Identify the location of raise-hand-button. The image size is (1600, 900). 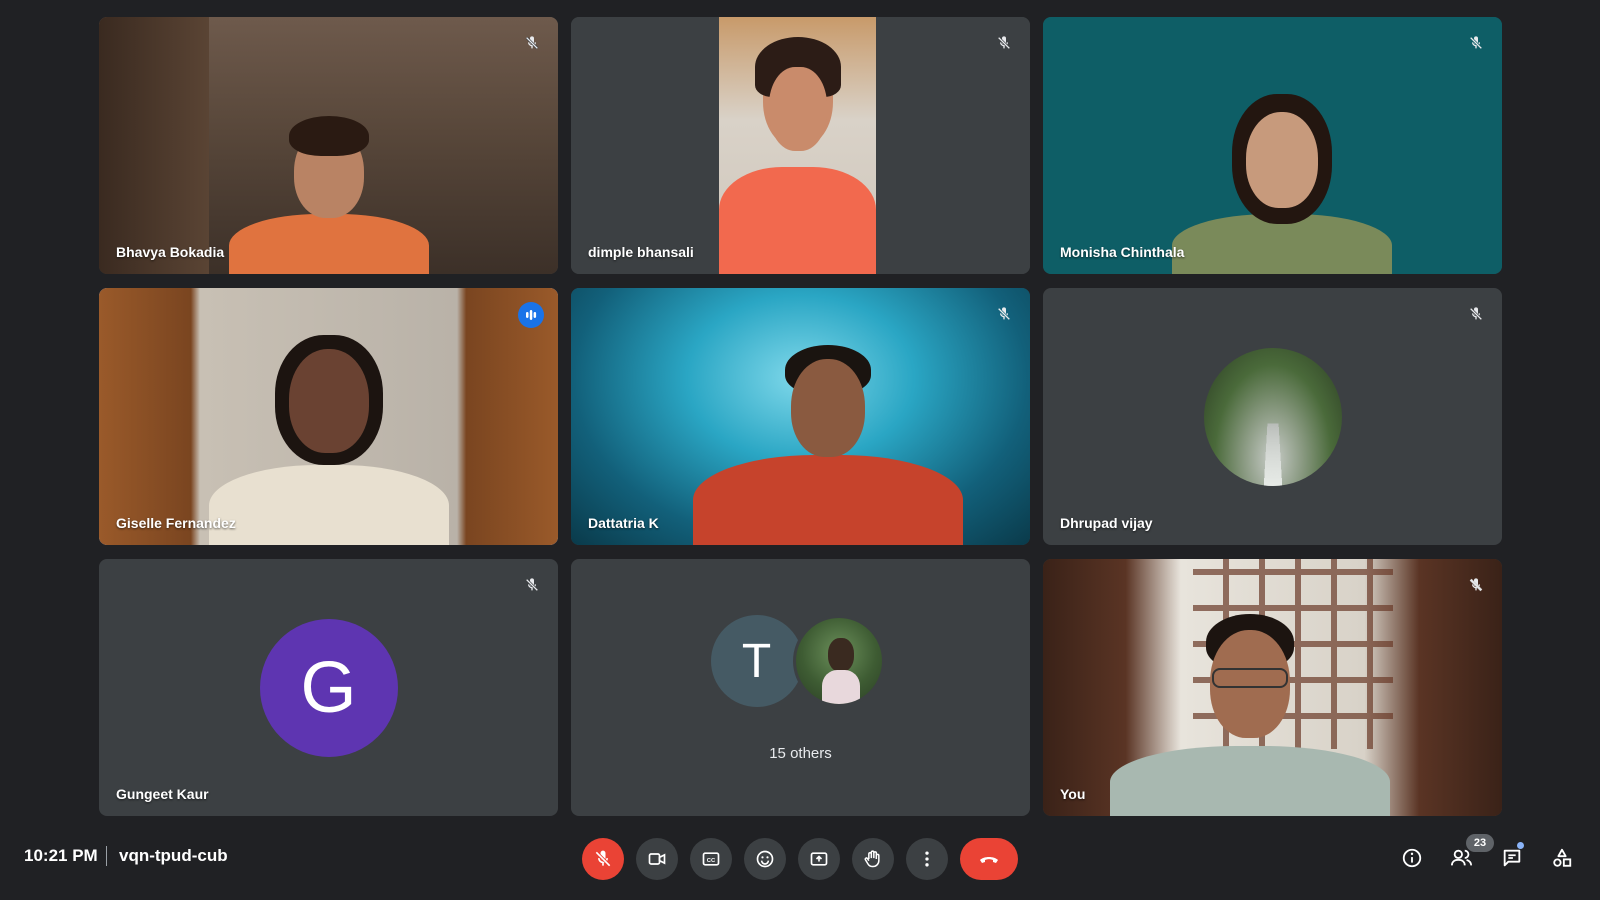
(873, 859).